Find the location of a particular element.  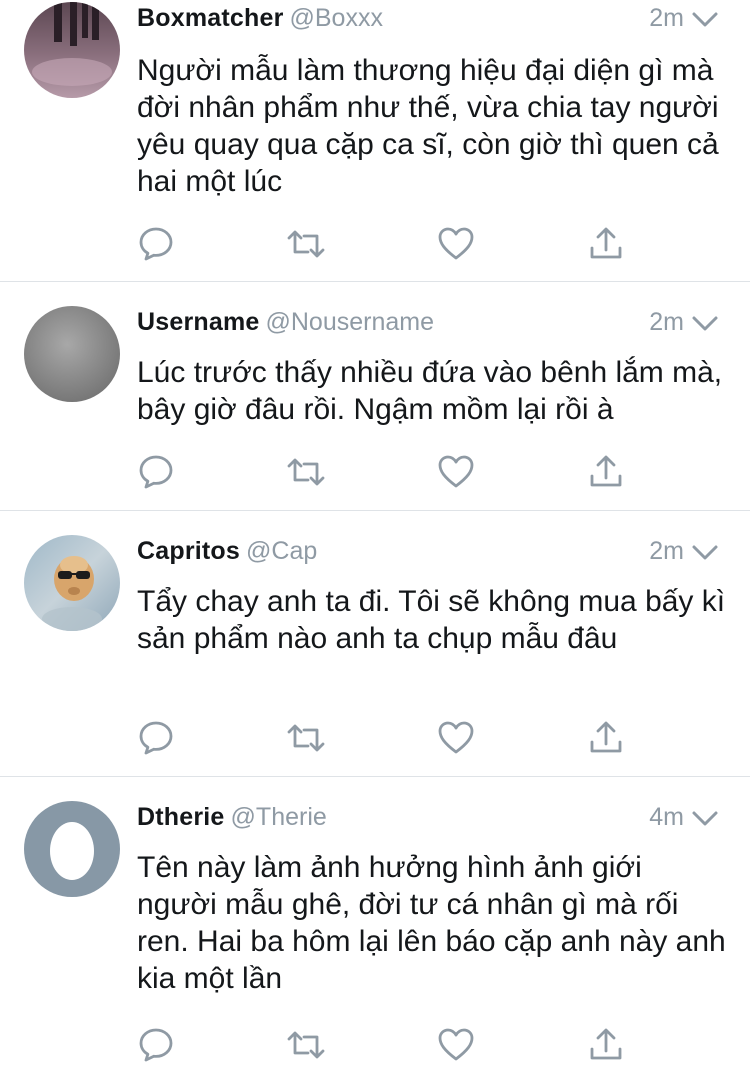

display-name: Username is located at coordinates (198, 322).